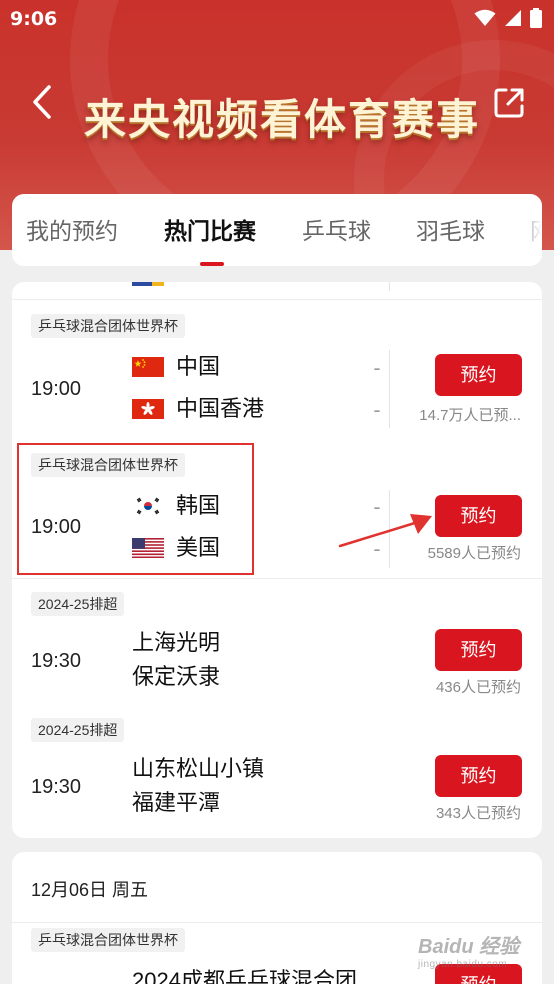  I want to click on team-name: 上海光明, so click(176, 642).